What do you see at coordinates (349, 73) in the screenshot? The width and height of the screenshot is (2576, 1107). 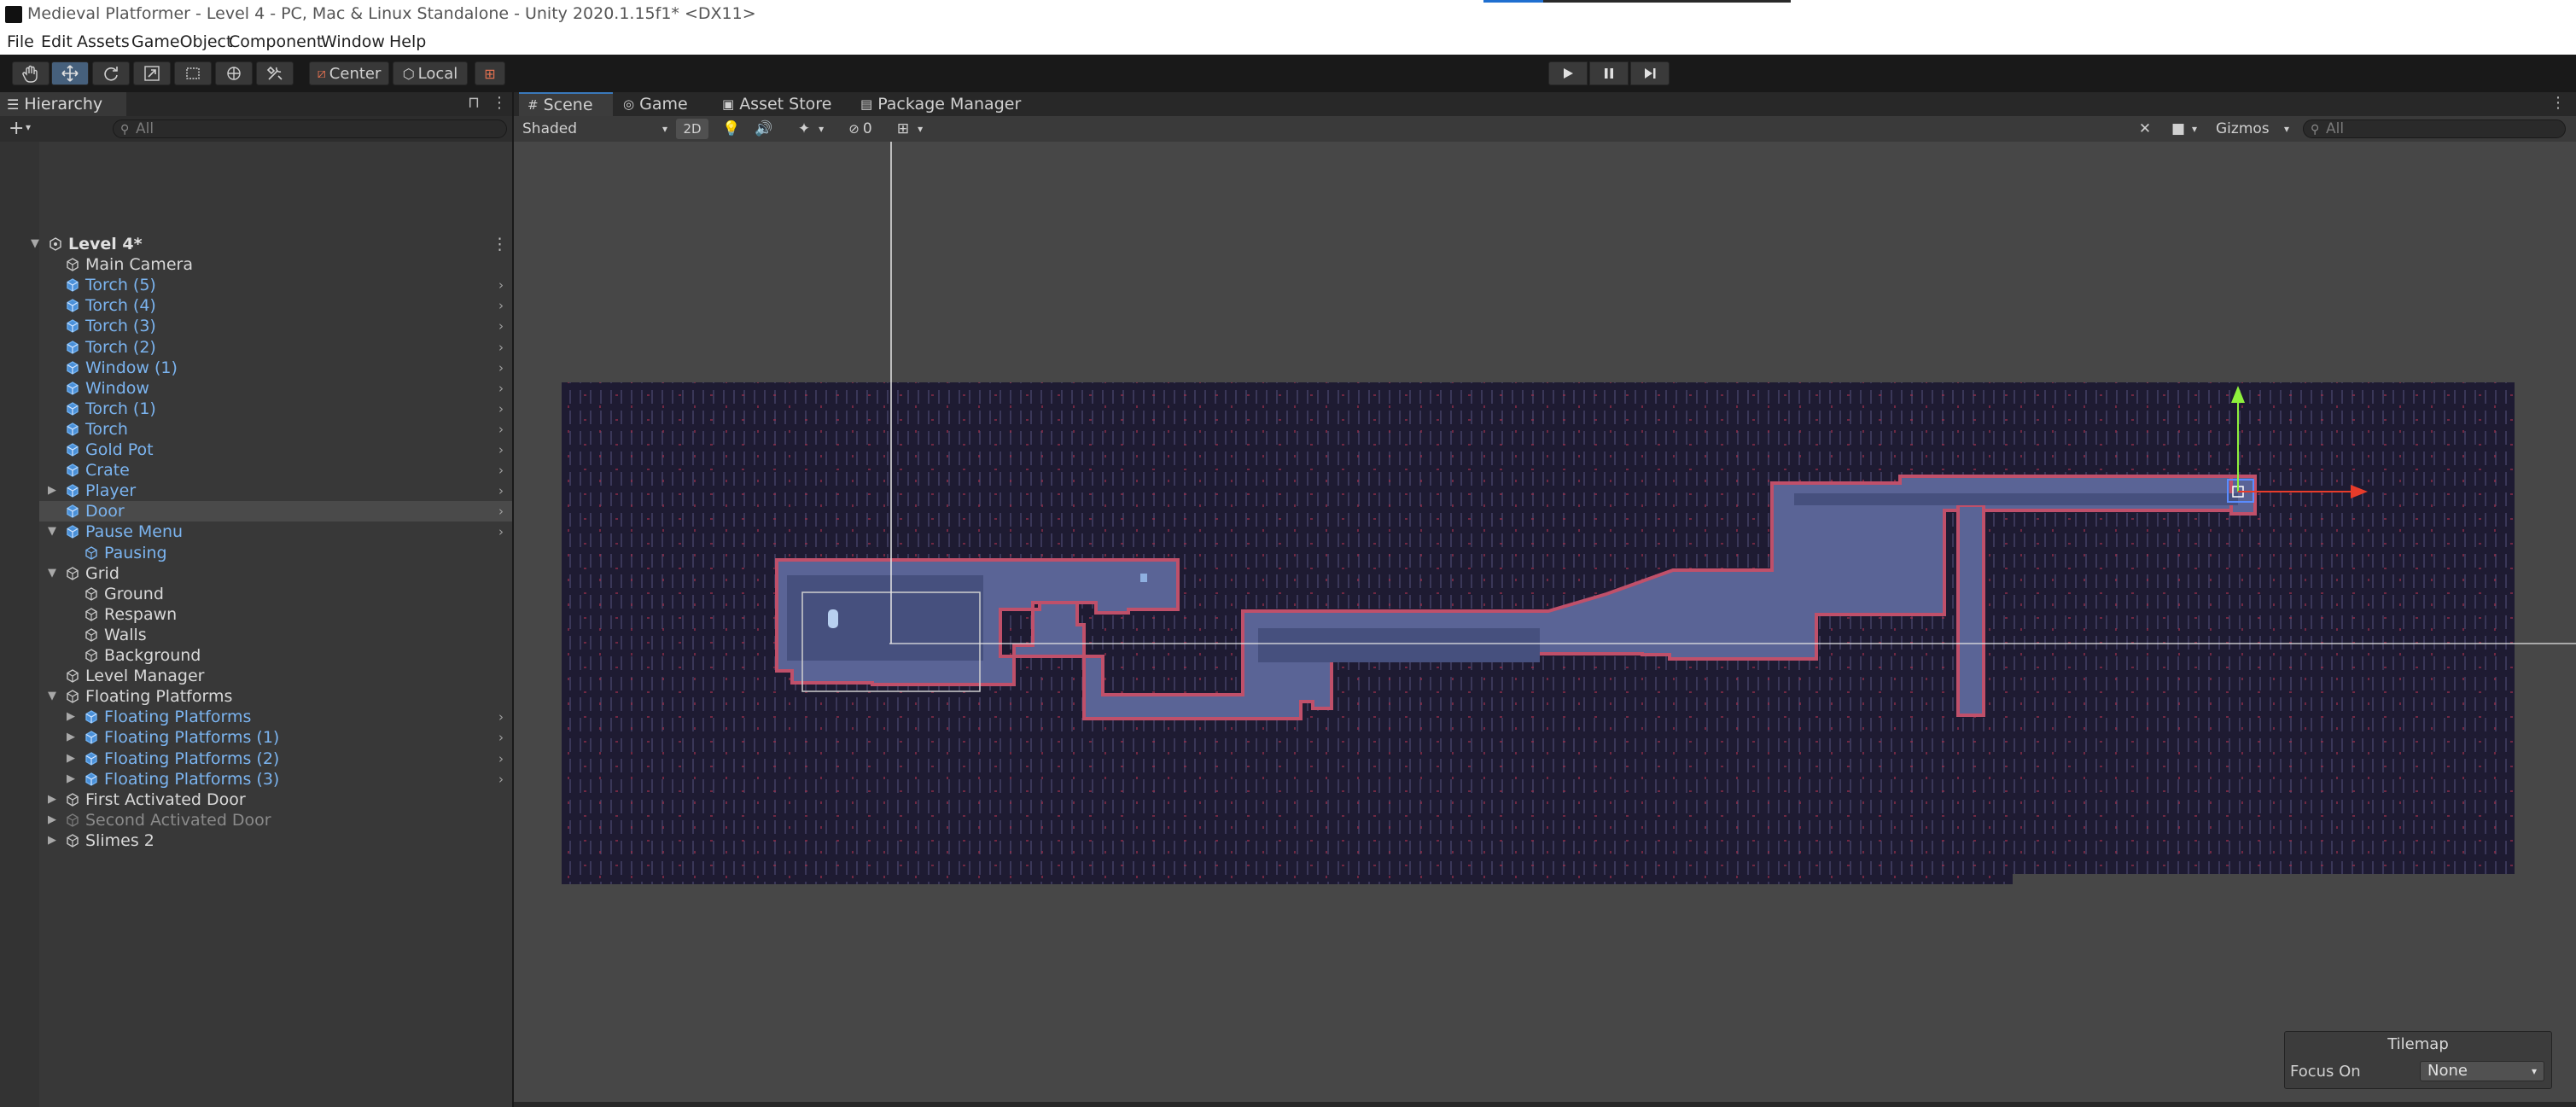 I see `pivot-center-toggle: ⧄ Center` at bounding box center [349, 73].